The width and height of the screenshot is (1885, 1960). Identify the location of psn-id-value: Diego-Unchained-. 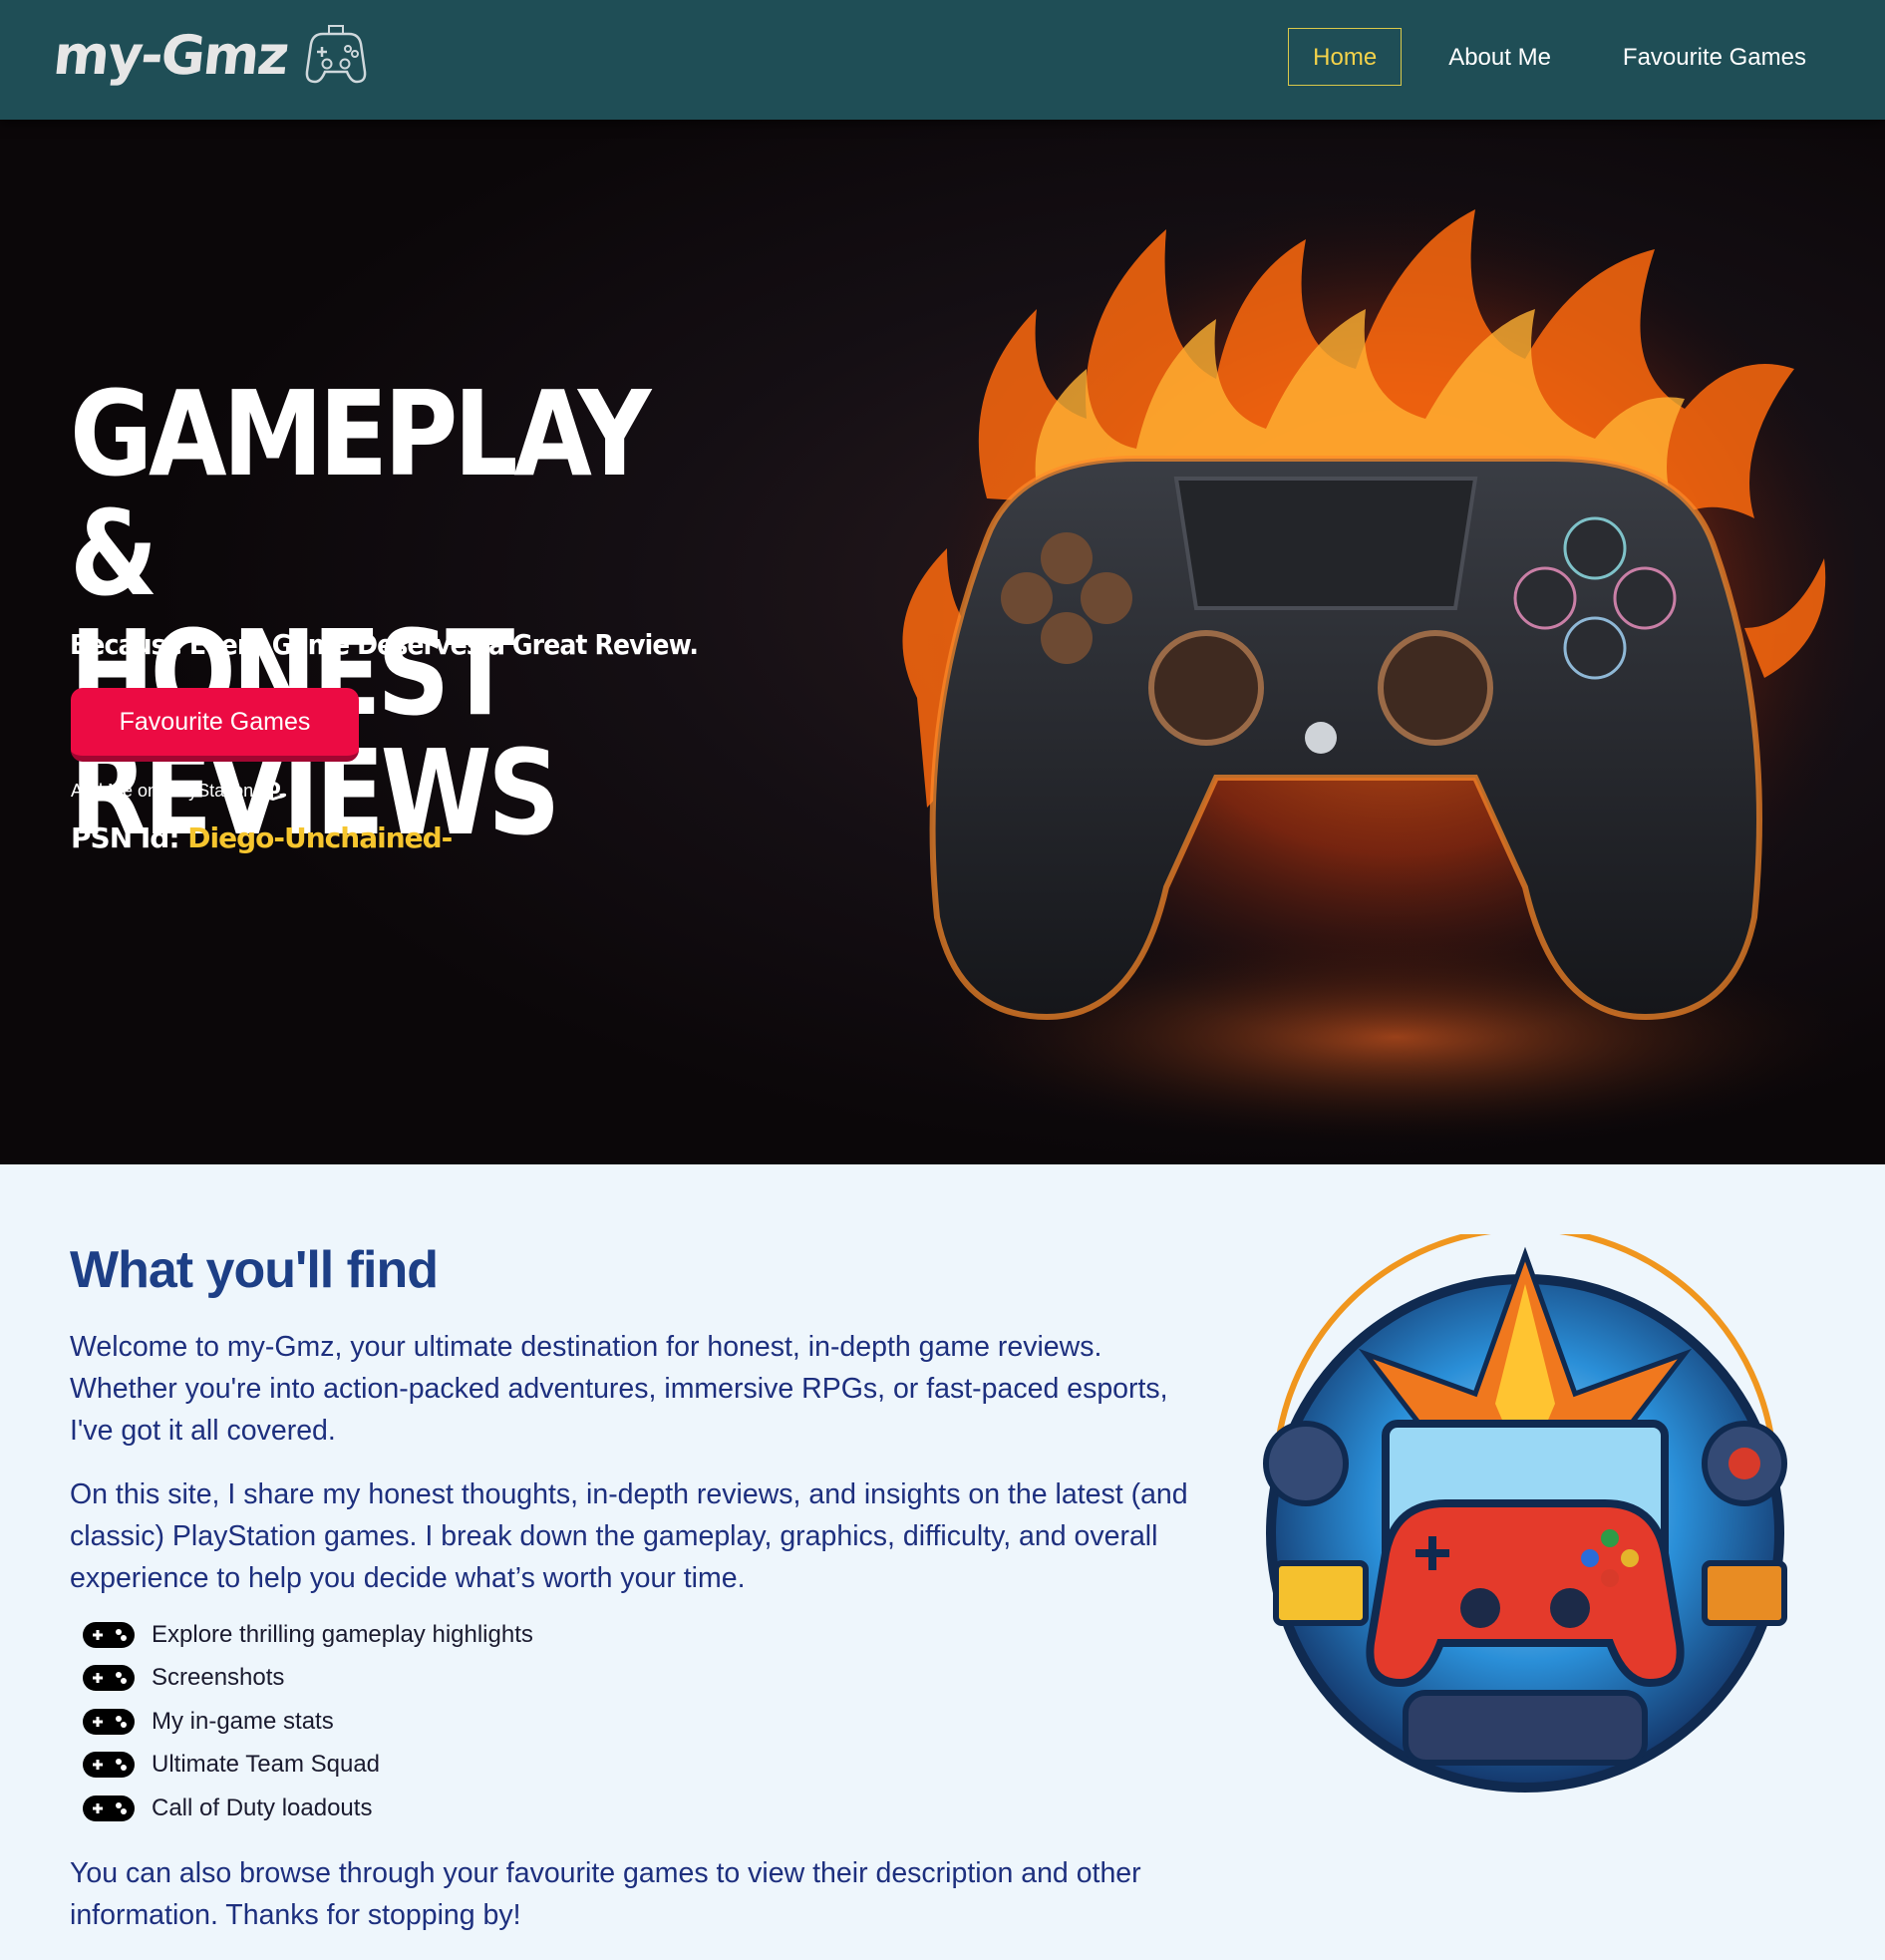
(320, 837).